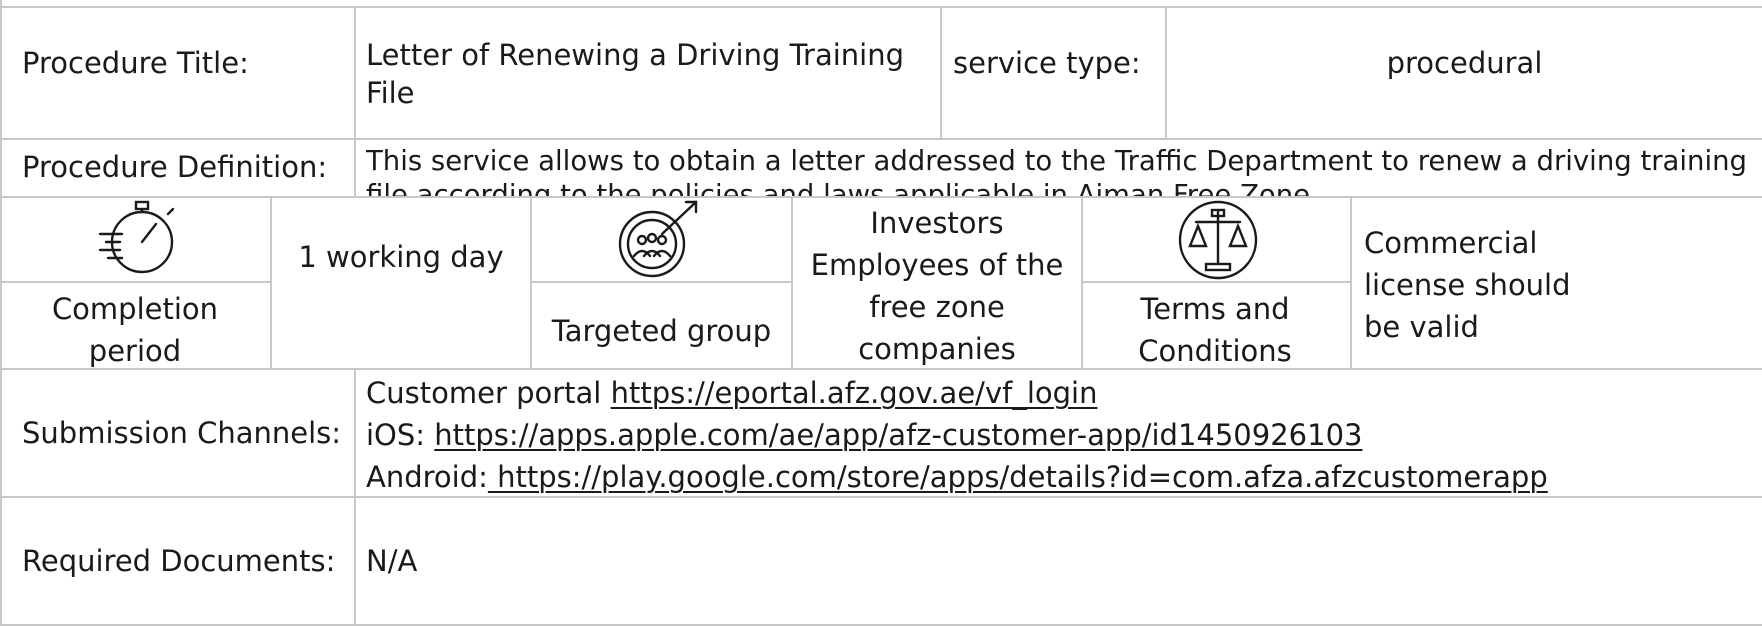  I want to click on procedure-definition-label: Procedure Definition:, so click(175, 167).